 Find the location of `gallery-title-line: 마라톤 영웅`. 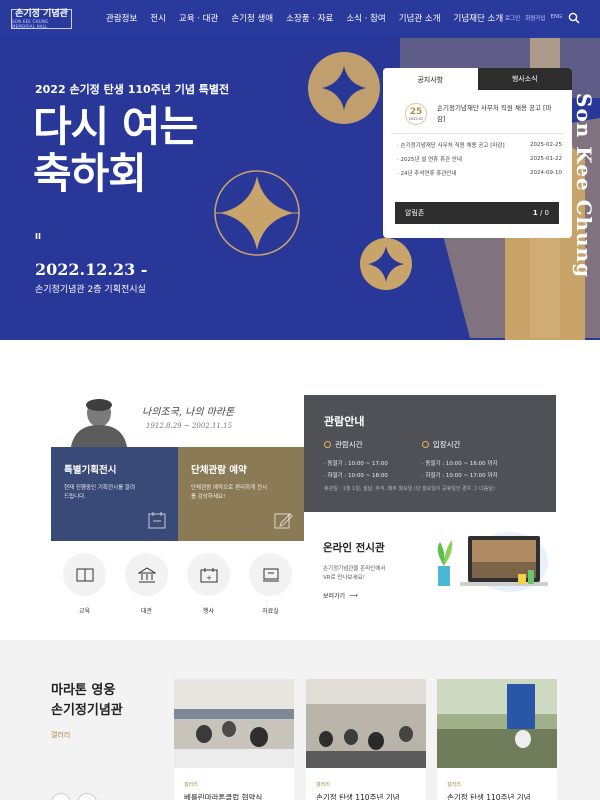

gallery-title-line: 마라톤 영웅 is located at coordinates (83, 690).